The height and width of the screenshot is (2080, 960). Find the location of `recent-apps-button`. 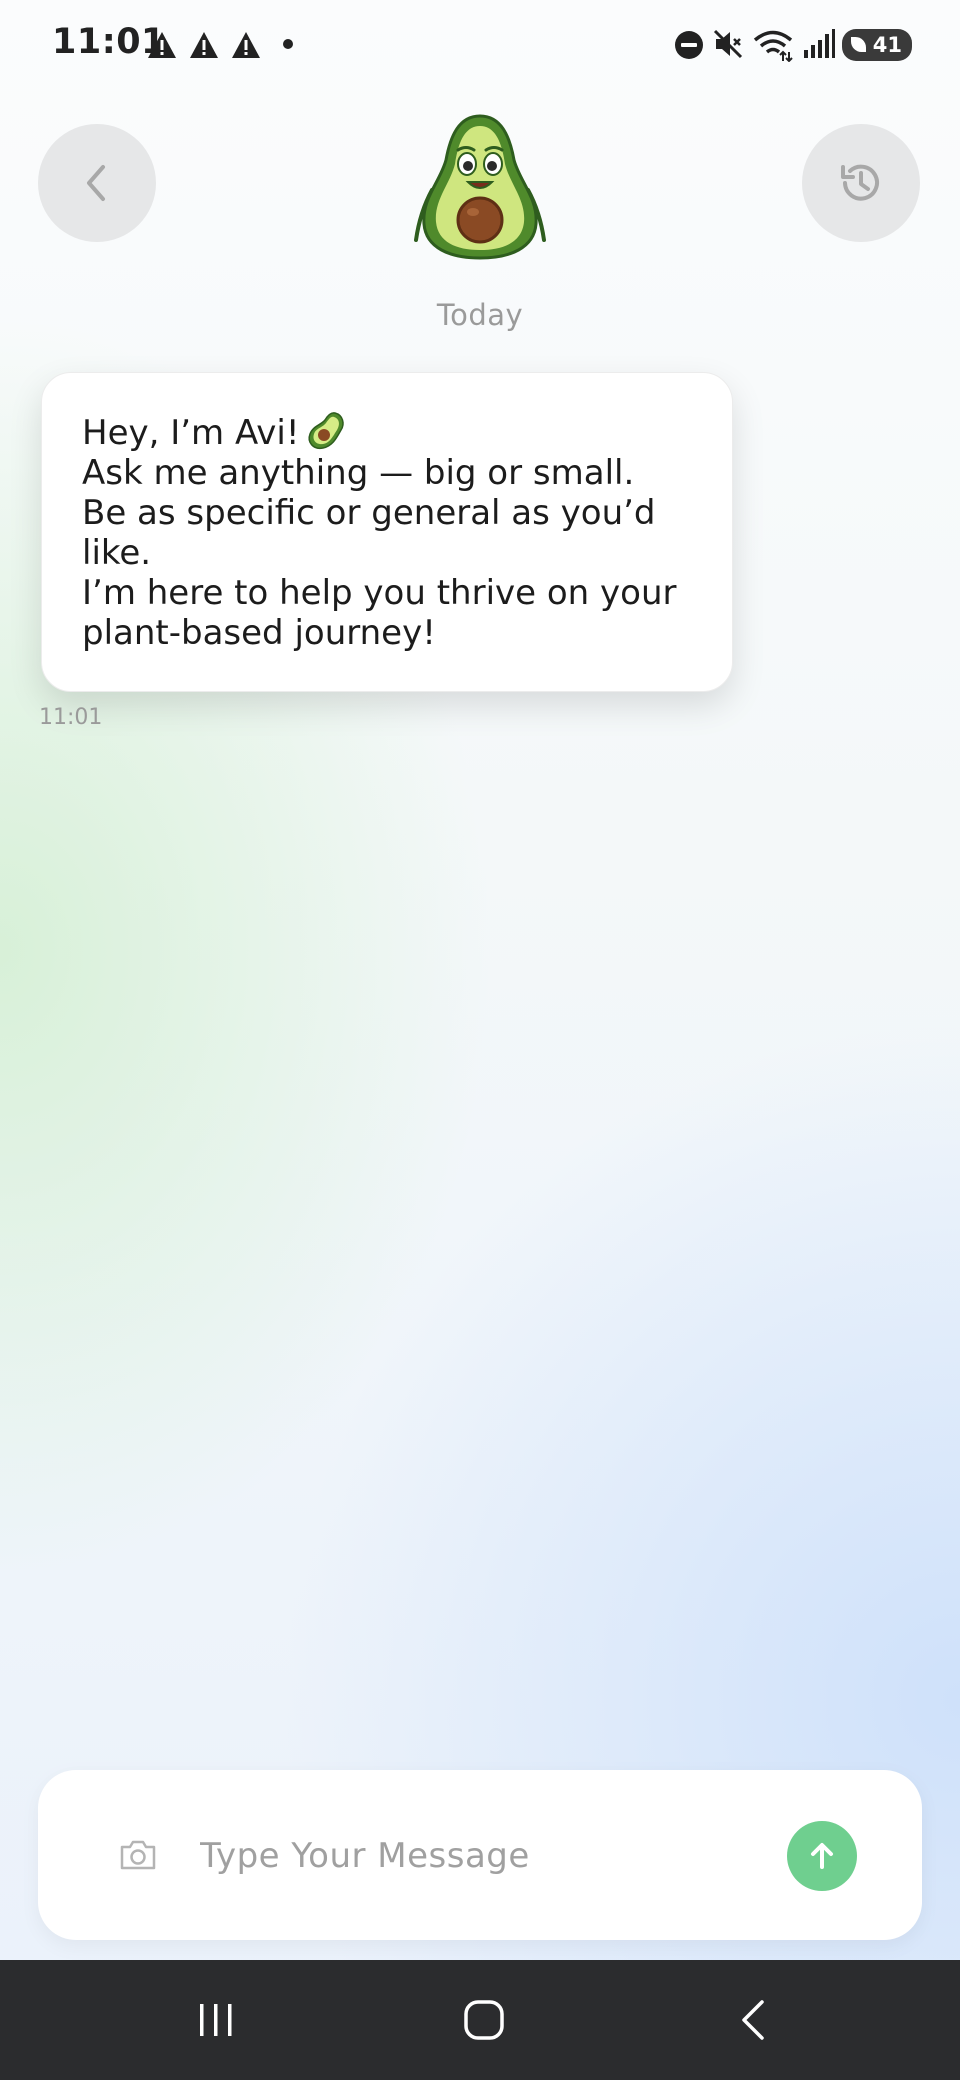

recent-apps-button is located at coordinates (216, 2020).